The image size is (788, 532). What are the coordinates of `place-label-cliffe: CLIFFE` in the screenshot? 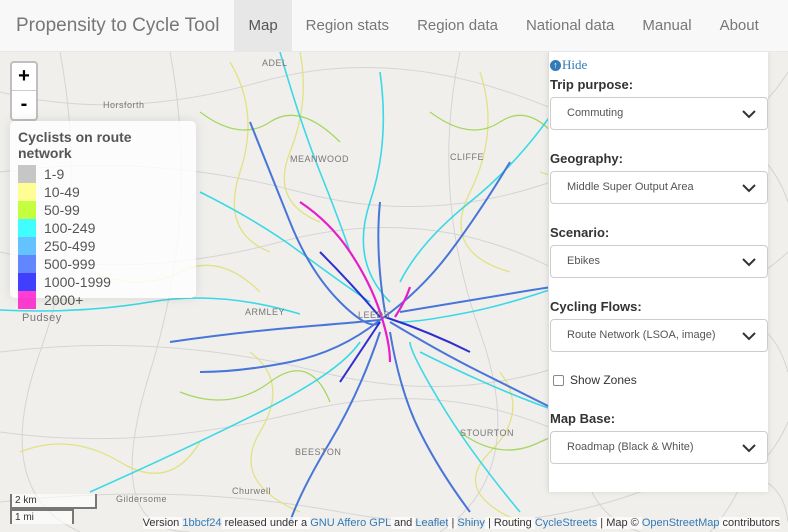 It's located at (467, 157).